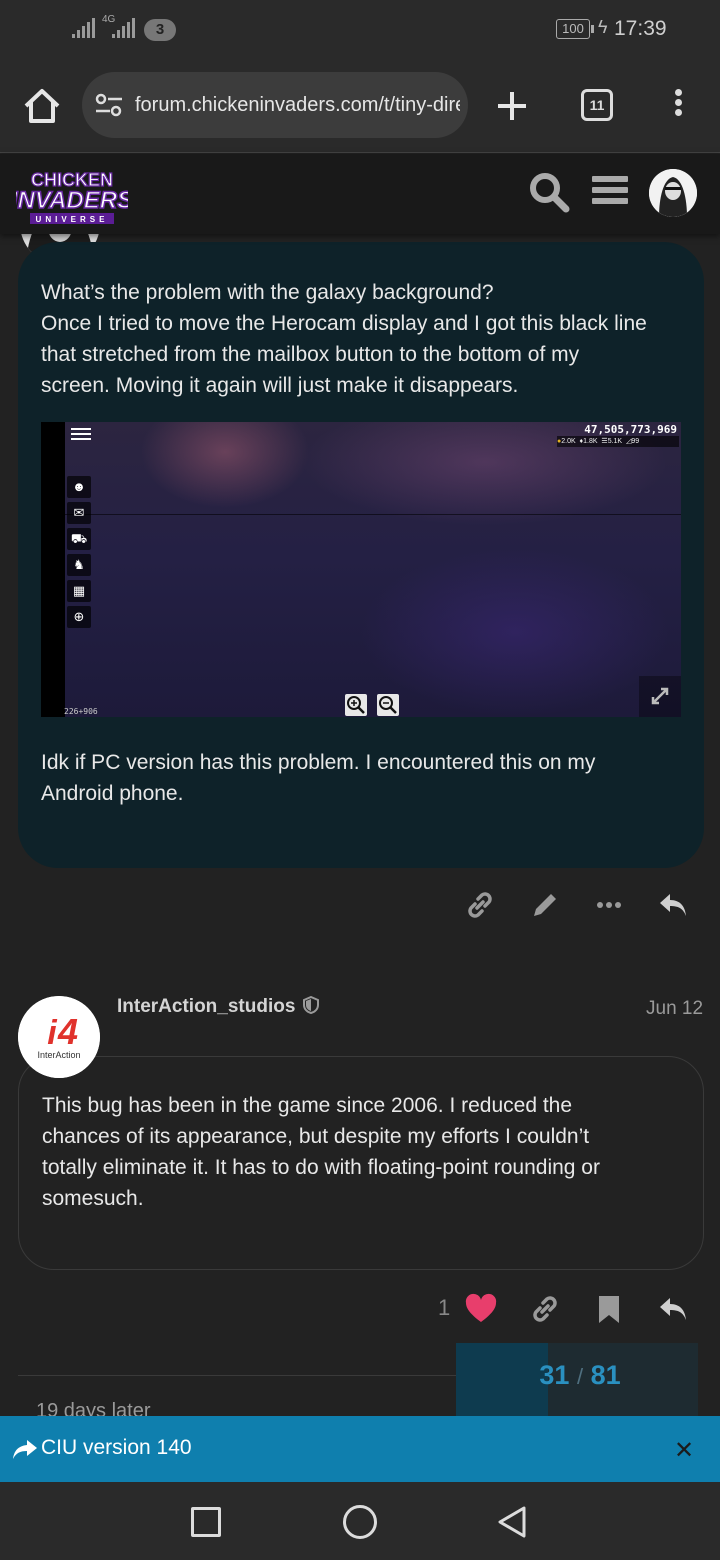  Describe the element at coordinates (72, 219) in the screenshot. I see `svg-text: UNIVERSE` at that location.